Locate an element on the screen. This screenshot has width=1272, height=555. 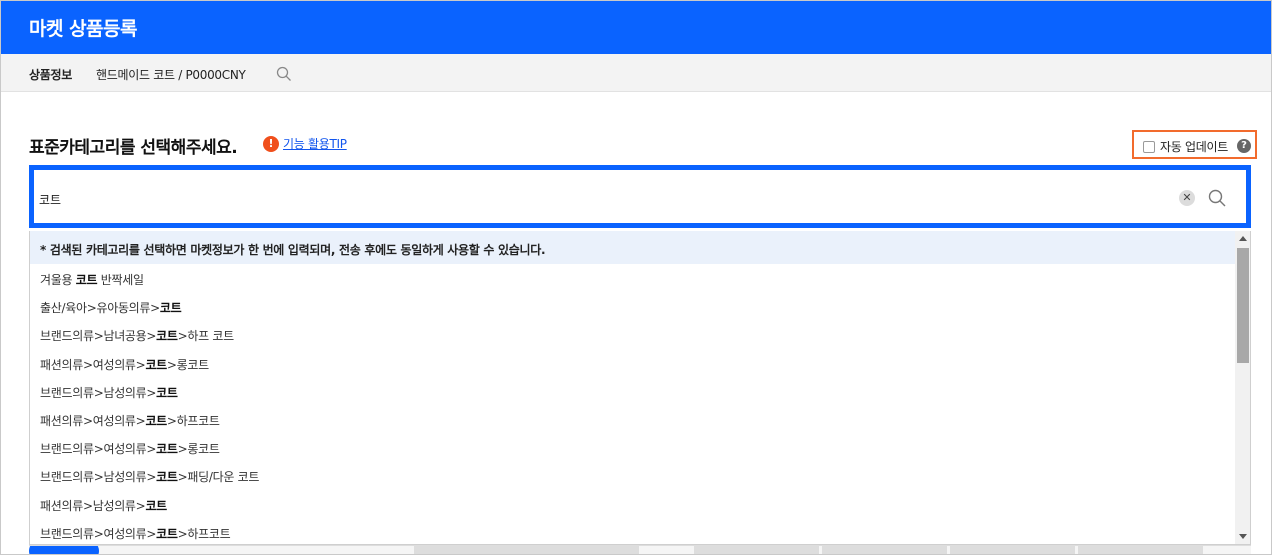
app-header: 마켓 상품등록 is located at coordinates (636, 27).